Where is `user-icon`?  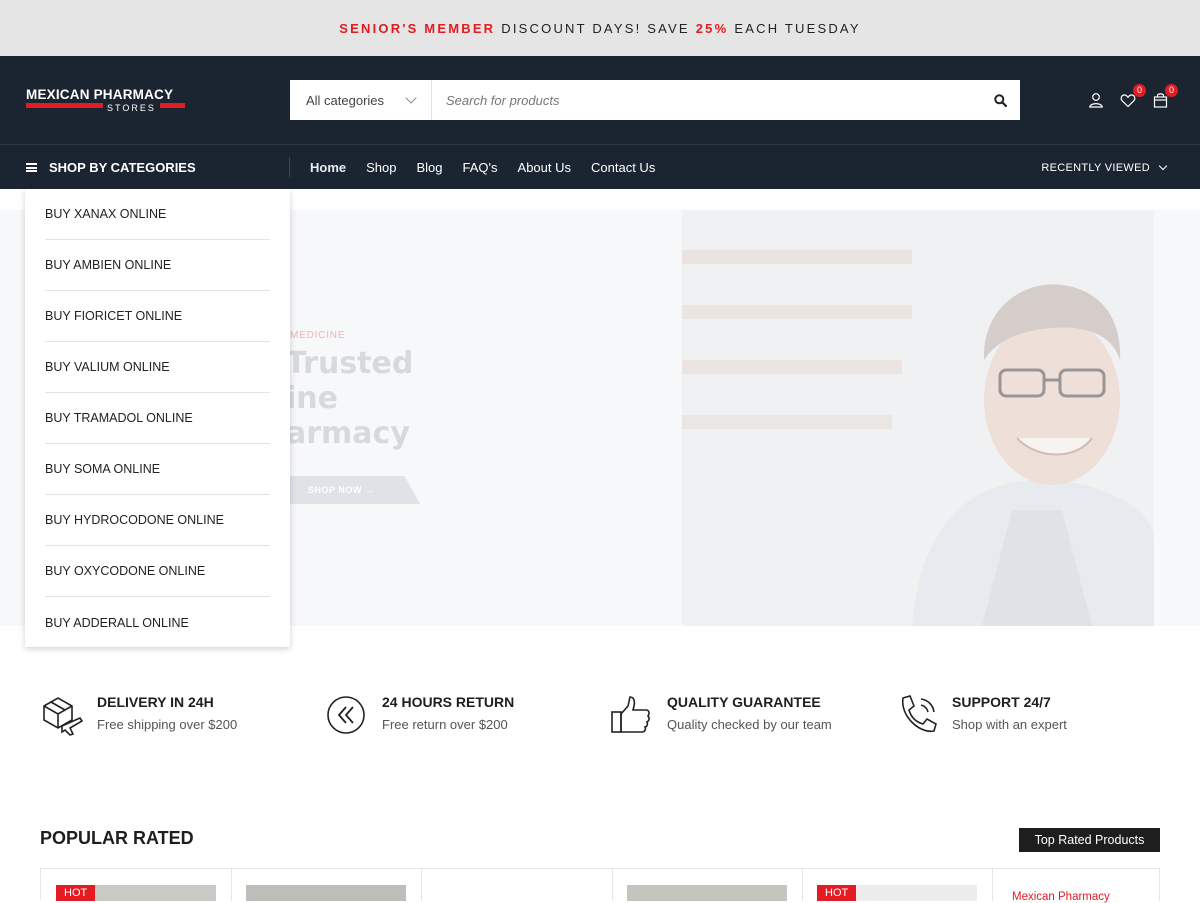 user-icon is located at coordinates (1096, 100).